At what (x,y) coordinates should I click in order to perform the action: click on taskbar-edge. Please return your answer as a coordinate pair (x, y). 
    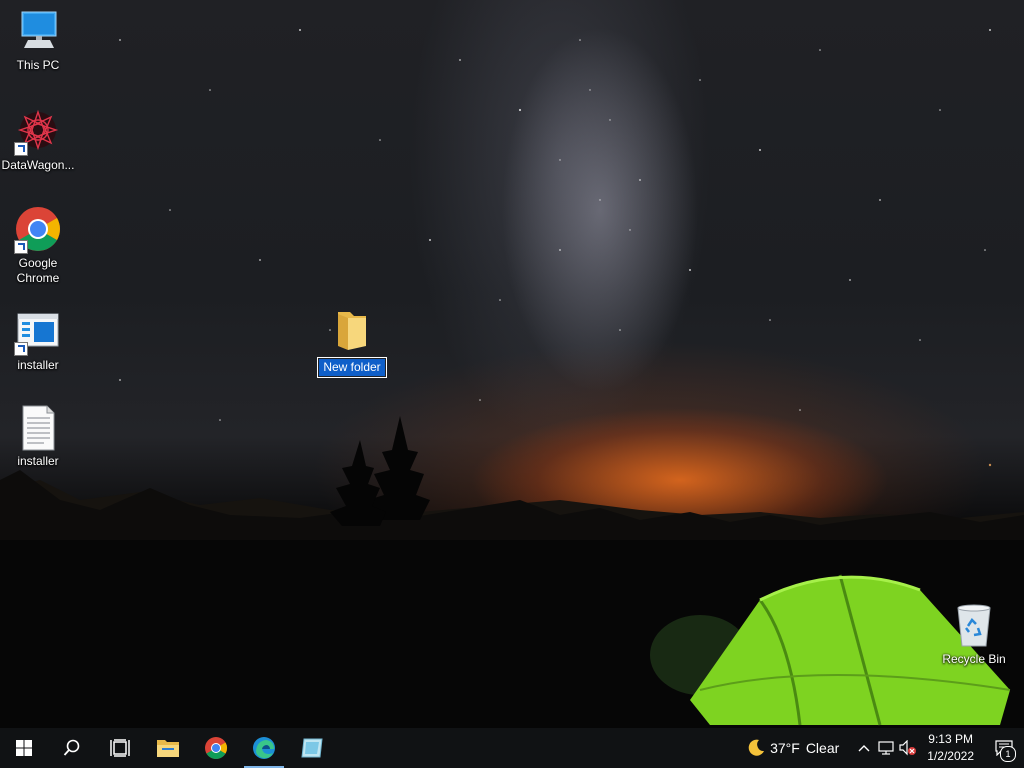
    Looking at the image, I should click on (264, 748).